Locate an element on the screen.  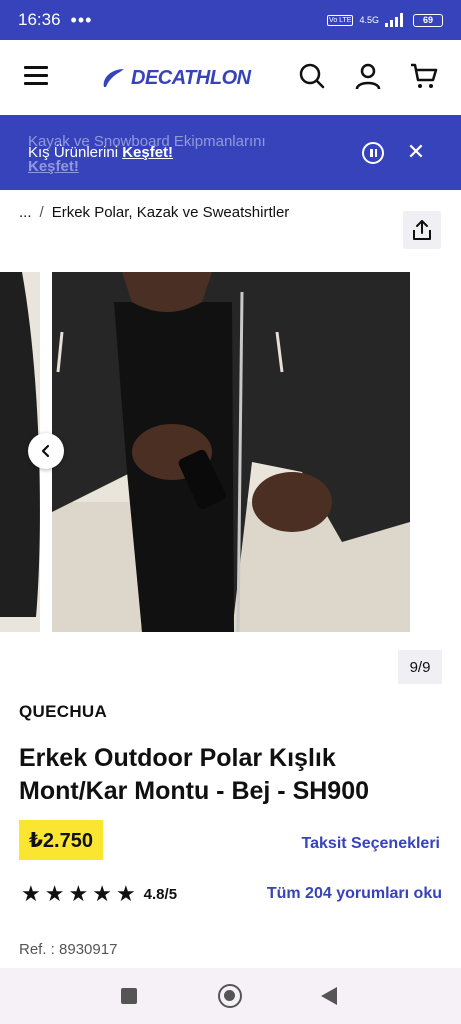
battery-icon: 69 is located at coordinates (428, 20).